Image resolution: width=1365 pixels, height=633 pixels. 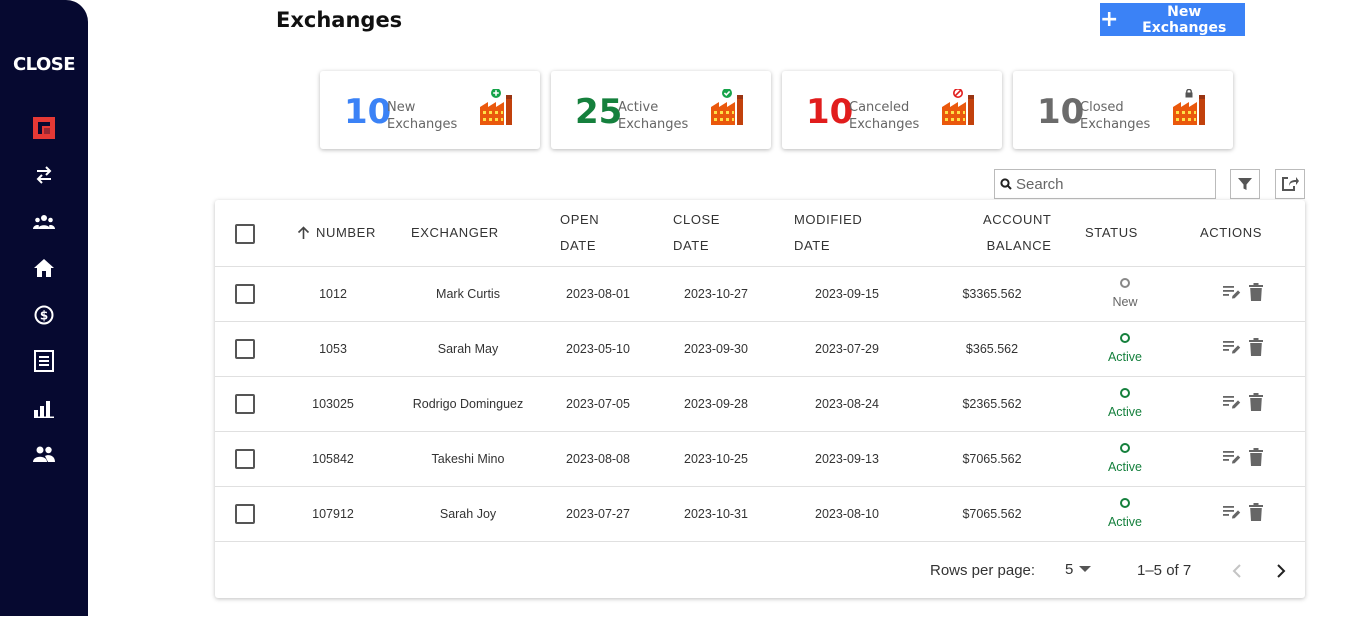 I want to click on column-number-header: NUMBER, so click(x=336, y=233).